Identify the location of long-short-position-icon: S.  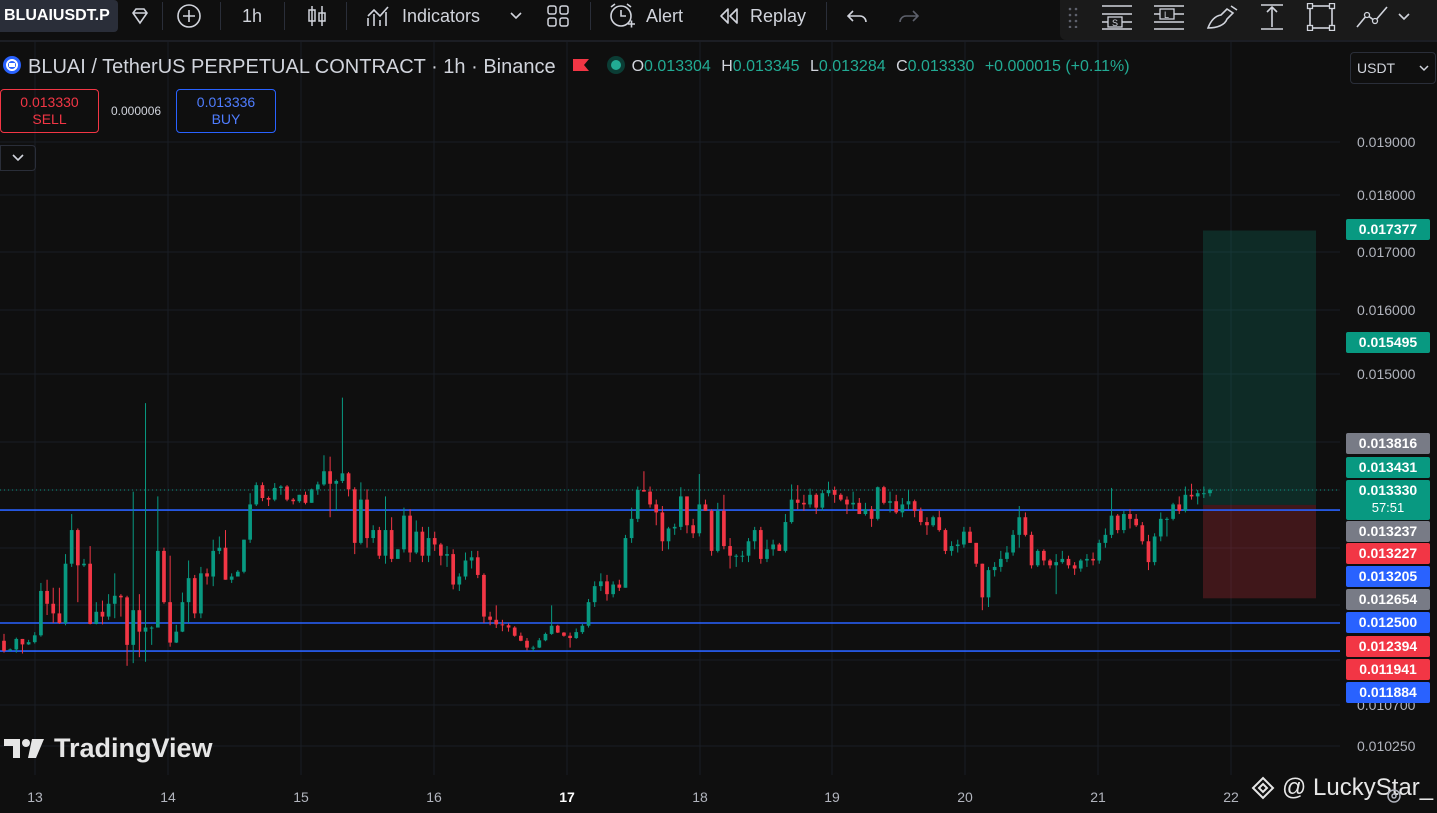
(1117, 17).